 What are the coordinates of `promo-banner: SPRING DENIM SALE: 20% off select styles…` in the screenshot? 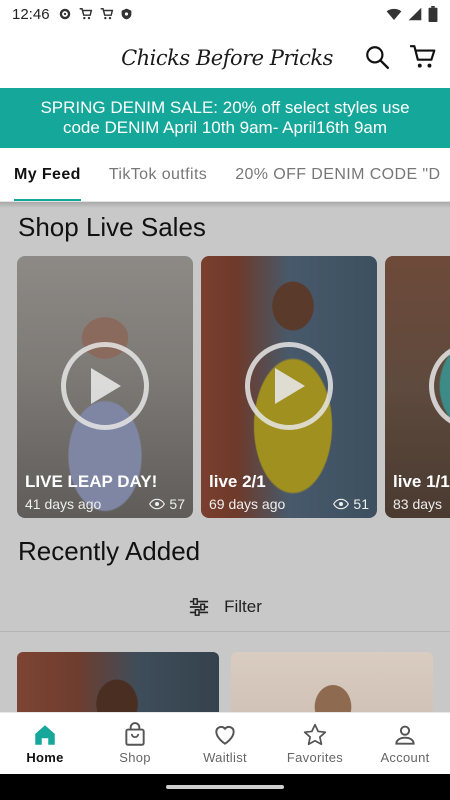 It's located at (225, 118).